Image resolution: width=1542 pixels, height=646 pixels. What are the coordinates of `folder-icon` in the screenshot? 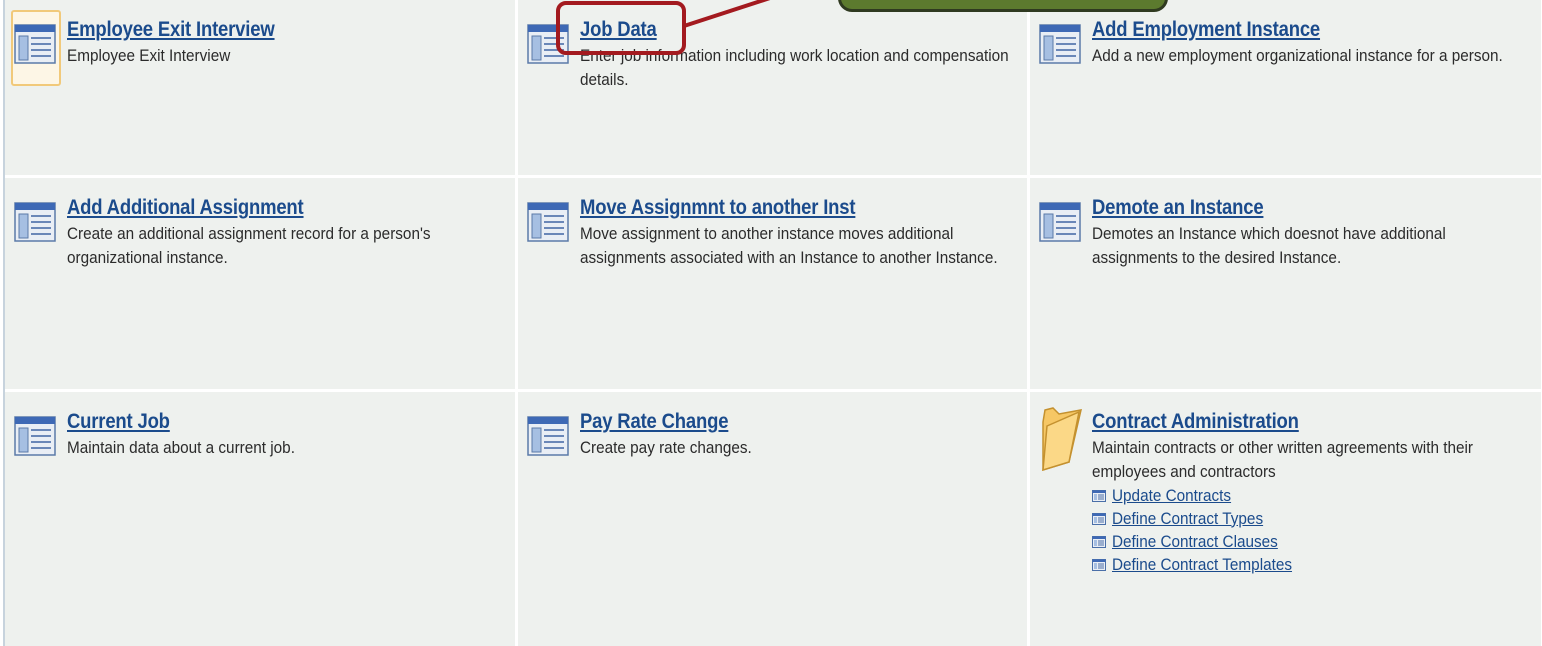 It's located at (1062, 439).